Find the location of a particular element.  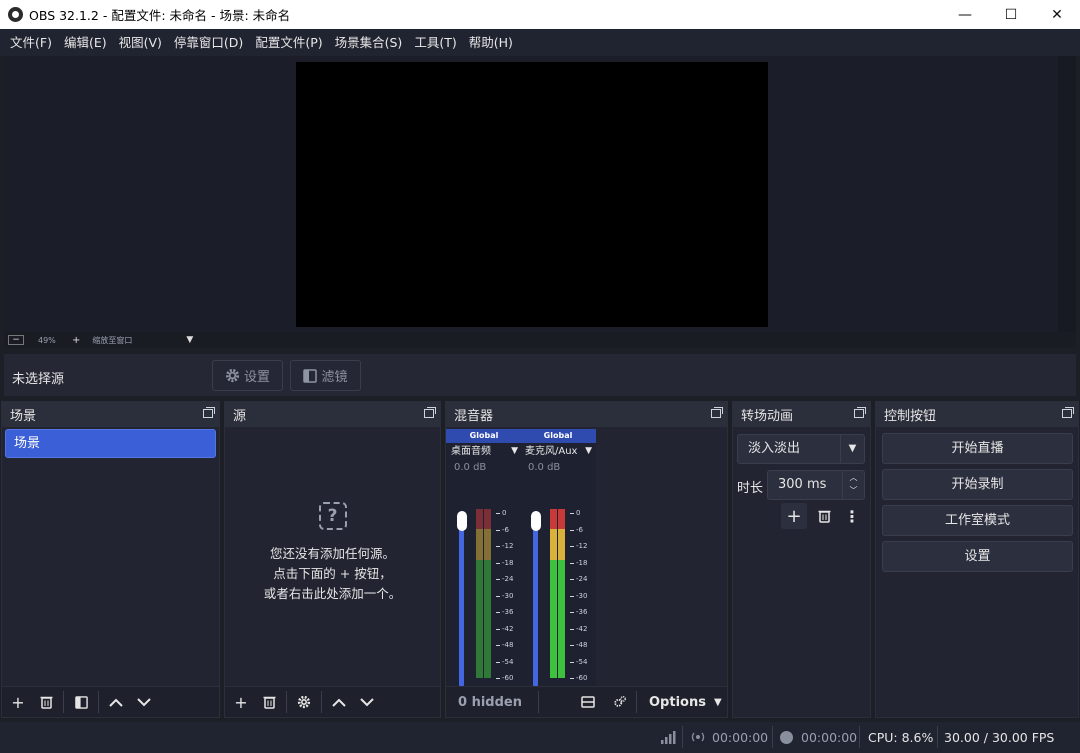

channel-name: 桌面音频 is located at coordinates (471, 451).